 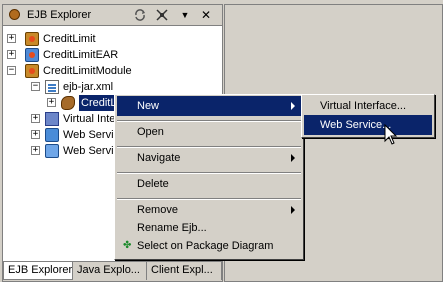 I want to click on menu-item-navigate: Navigate, so click(x=209, y=158).